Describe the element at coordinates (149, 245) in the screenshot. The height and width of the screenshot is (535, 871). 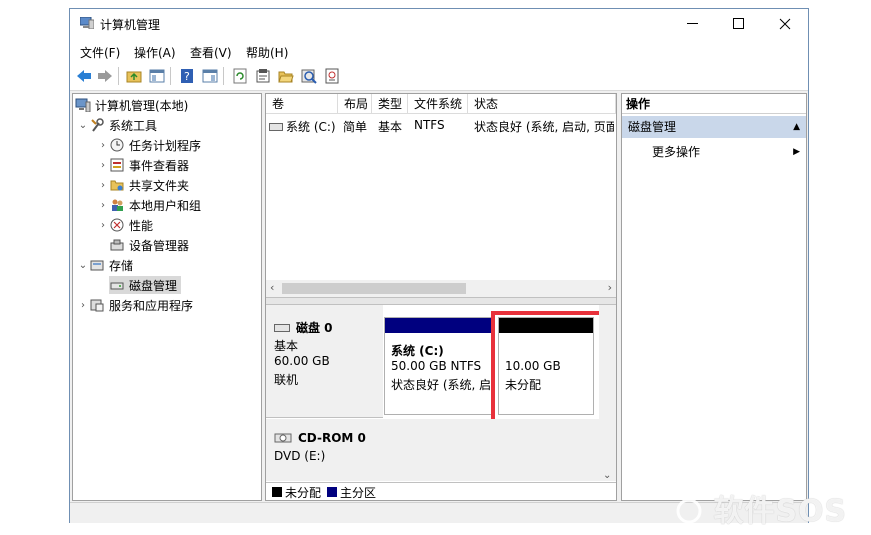
I see `tree-item-device-manager: 设备管理器` at that location.